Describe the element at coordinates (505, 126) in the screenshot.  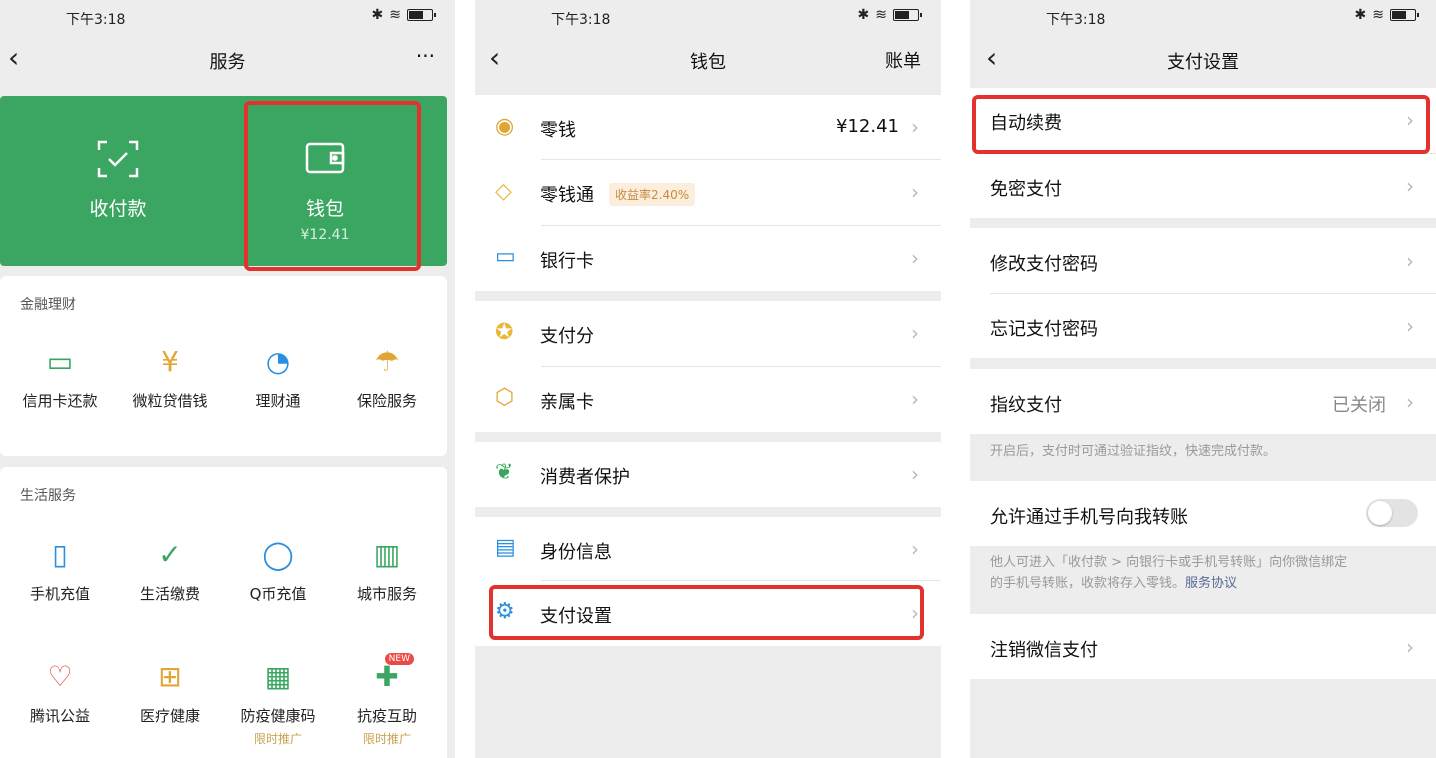
I see `coin-icon: ◉` at that location.